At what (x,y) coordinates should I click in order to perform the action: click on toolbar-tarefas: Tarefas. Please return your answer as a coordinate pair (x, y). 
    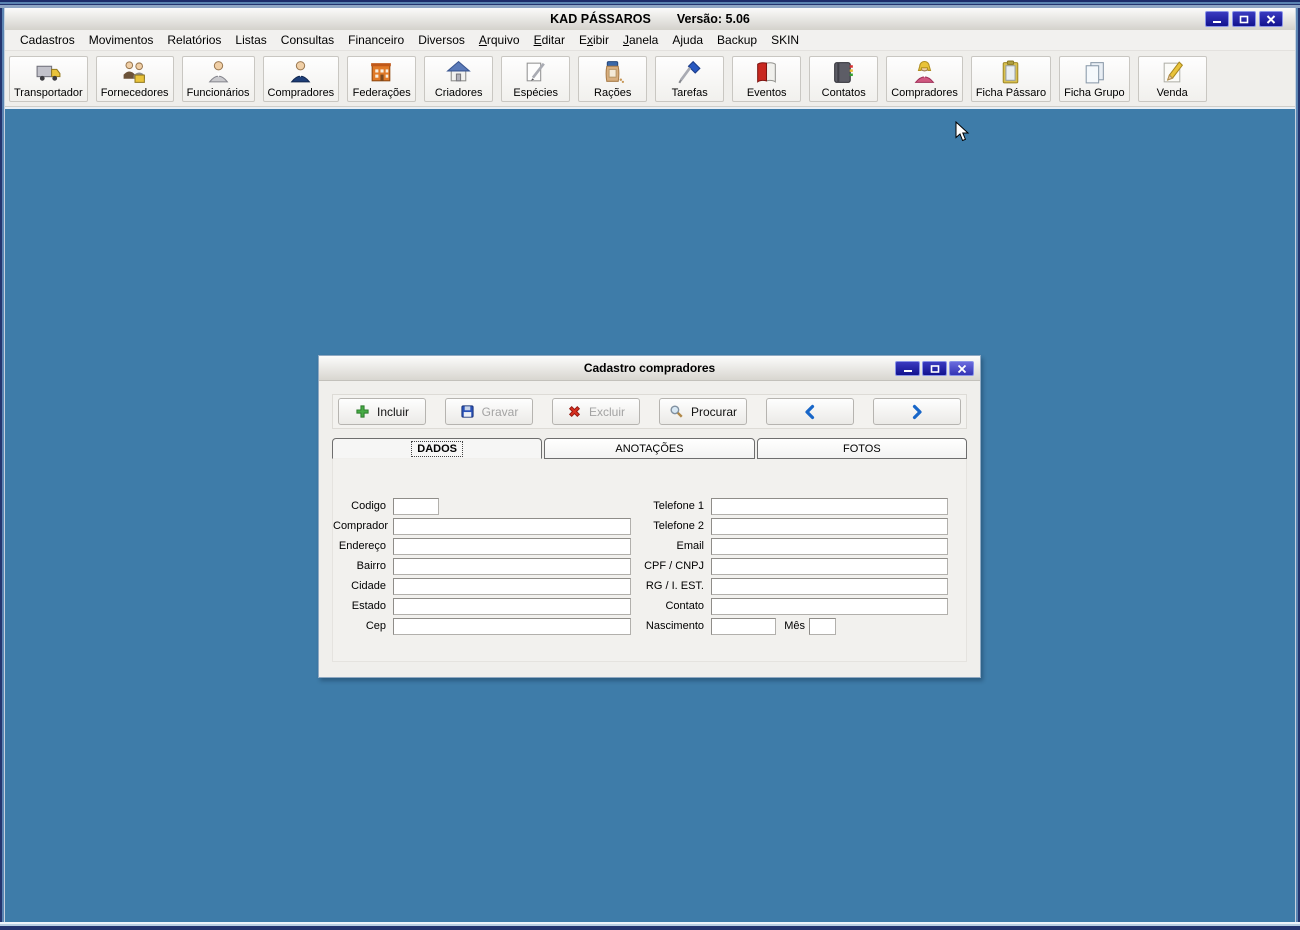
    Looking at the image, I should click on (690, 78).